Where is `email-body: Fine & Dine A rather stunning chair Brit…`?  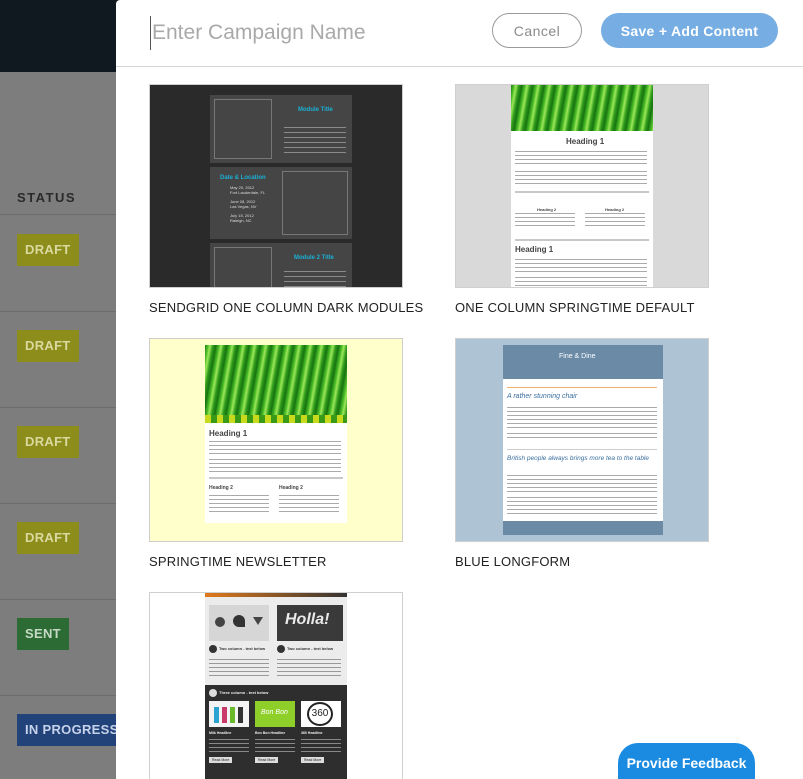 email-body: Fine & Dine A rather stunning chair Brit… is located at coordinates (583, 440).